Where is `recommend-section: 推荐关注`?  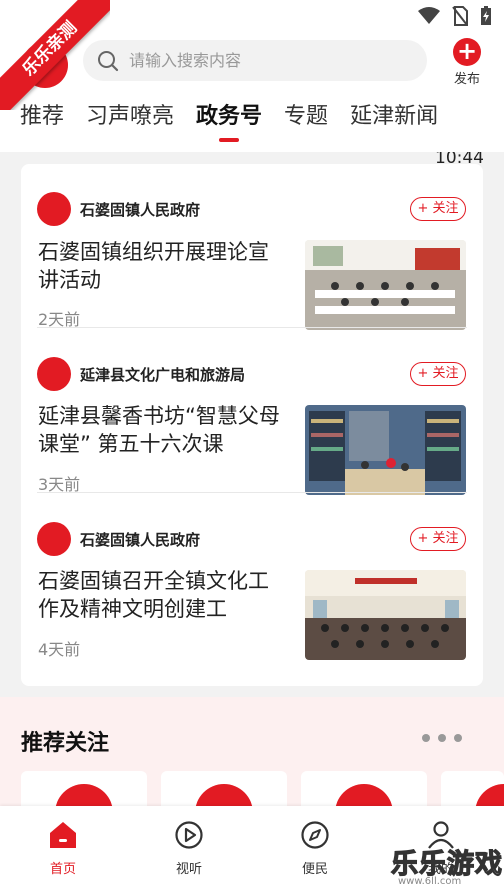 recommend-section: 推荐关注 is located at coordinates (252, 754).